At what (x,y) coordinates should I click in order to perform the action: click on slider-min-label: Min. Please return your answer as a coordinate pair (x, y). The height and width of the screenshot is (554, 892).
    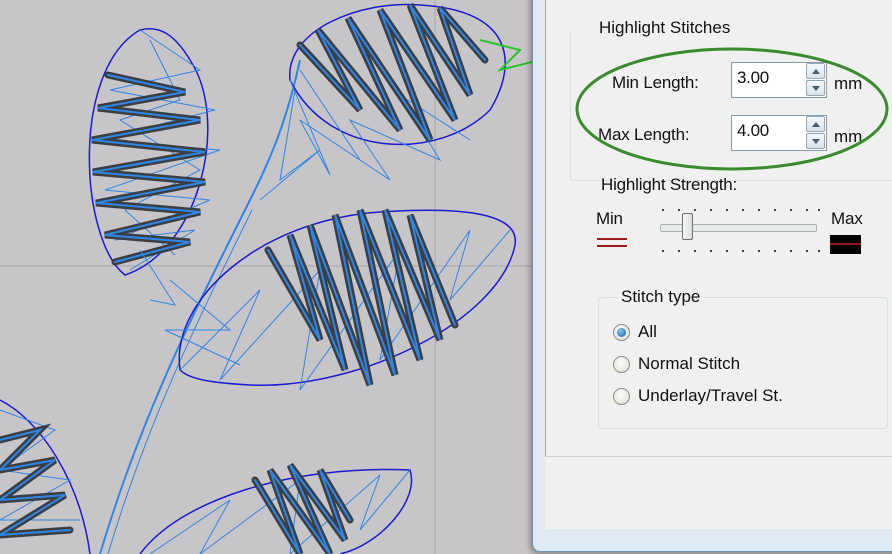
    Looking at the image, I should click on (609, 218).